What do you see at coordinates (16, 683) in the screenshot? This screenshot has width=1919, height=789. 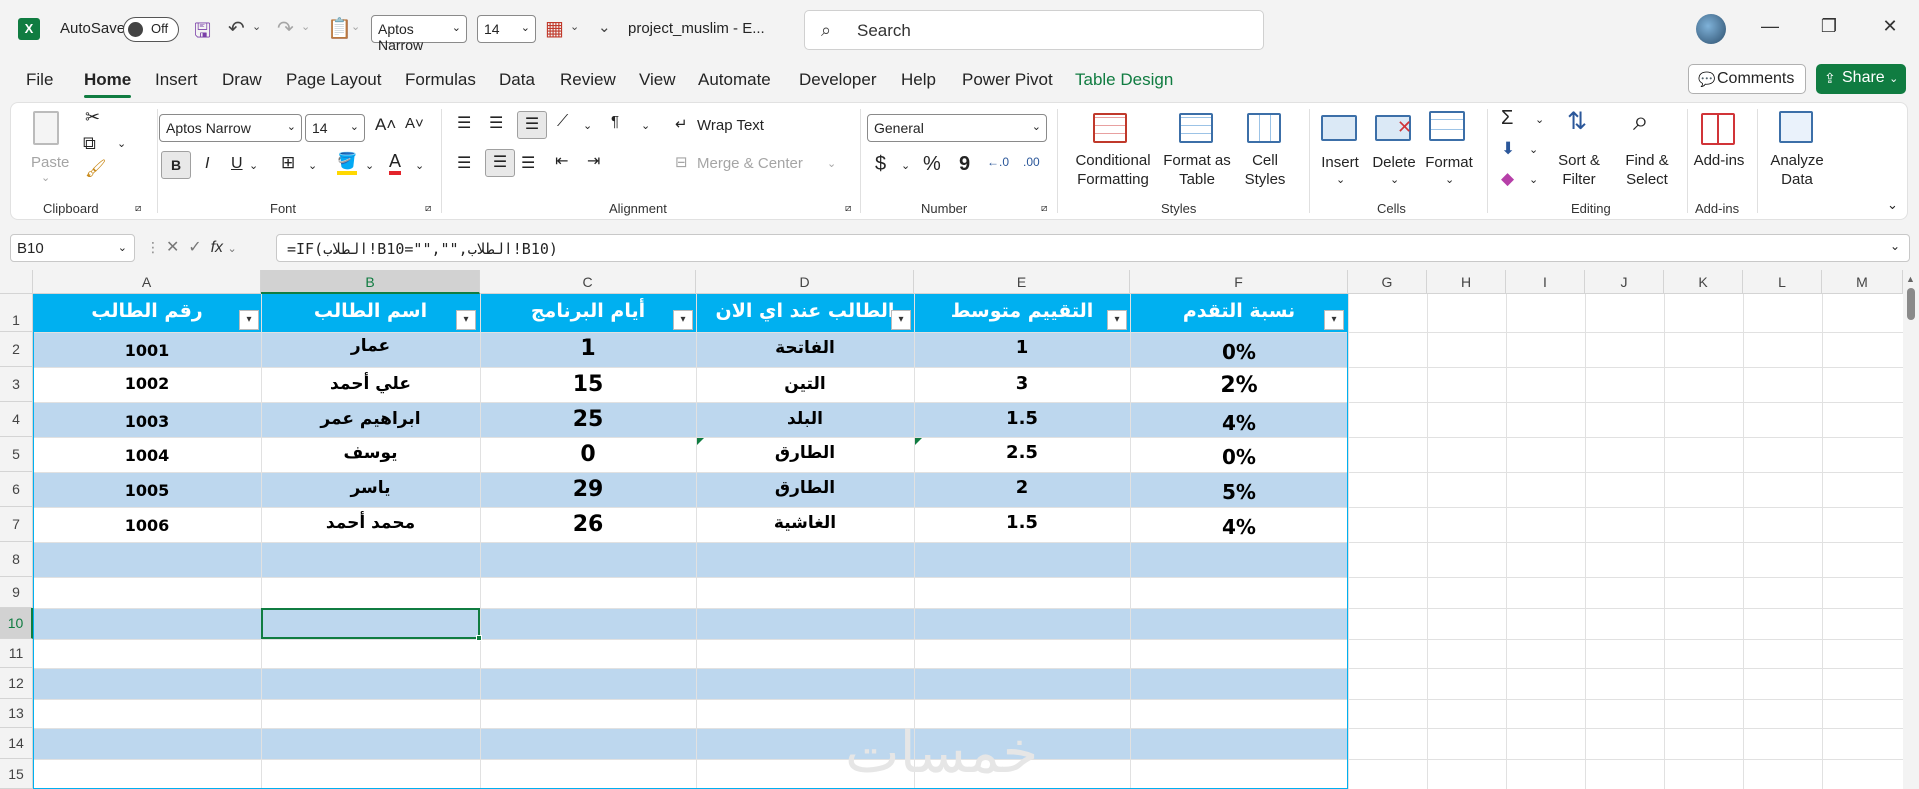 I see `row-header: 12` at bounding box center [16, 683].